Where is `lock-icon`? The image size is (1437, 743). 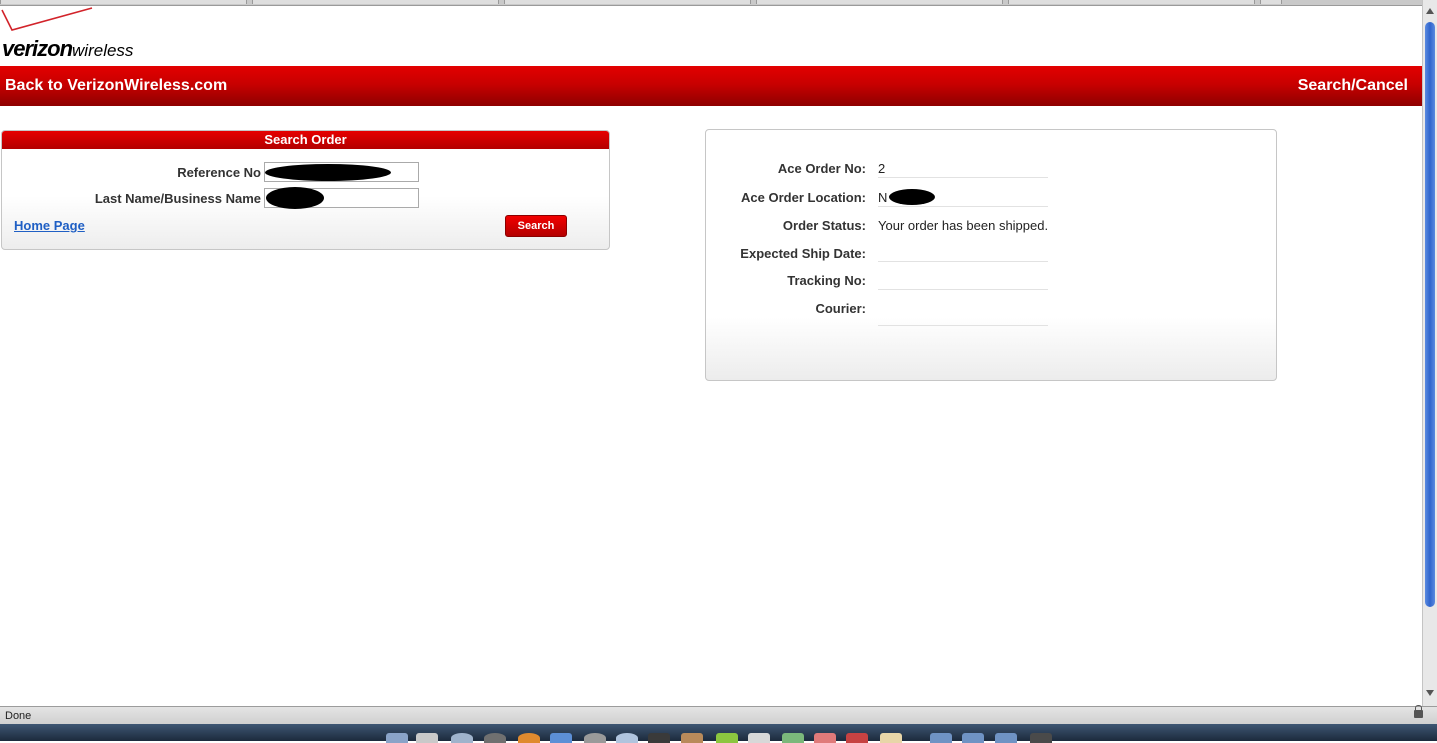 lock-icon is located at coordinates (1418, 711).